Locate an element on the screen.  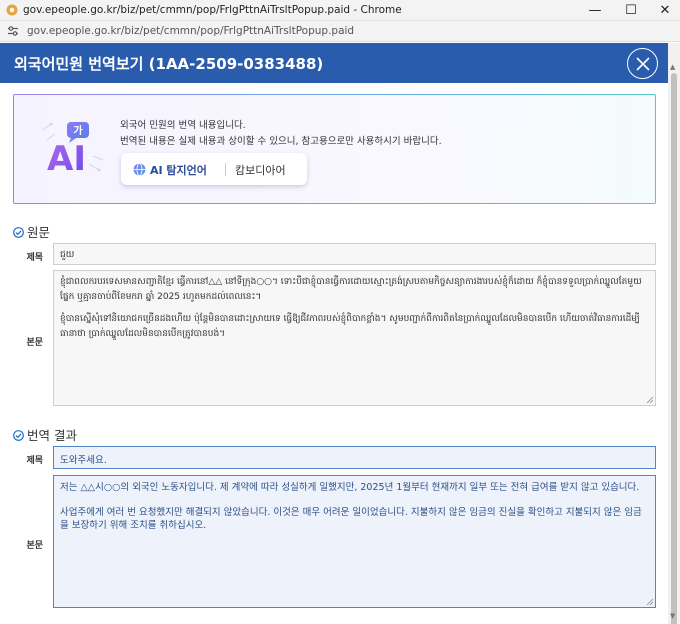
globe-icon is located at coordinates (139, 169).